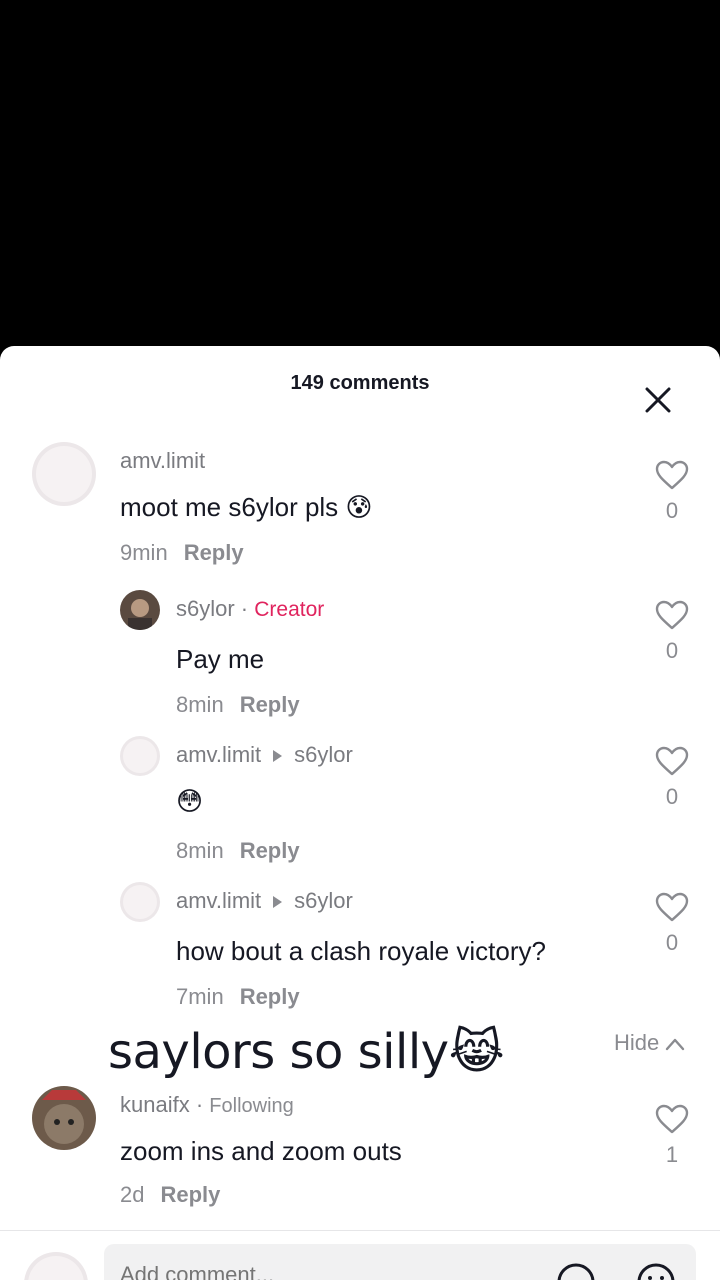 Image resolution: width=720 pixels, height=1280 pixels. I want to click on comment-text: zoom ins and zoom outs, so click(261, 1151).